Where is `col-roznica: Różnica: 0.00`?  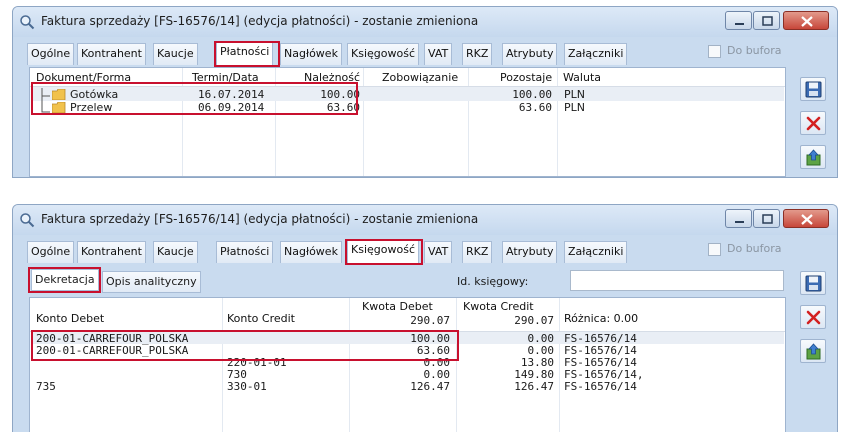
col-roznica: Różnica: 0.00 is located at coordinates (601, 318).